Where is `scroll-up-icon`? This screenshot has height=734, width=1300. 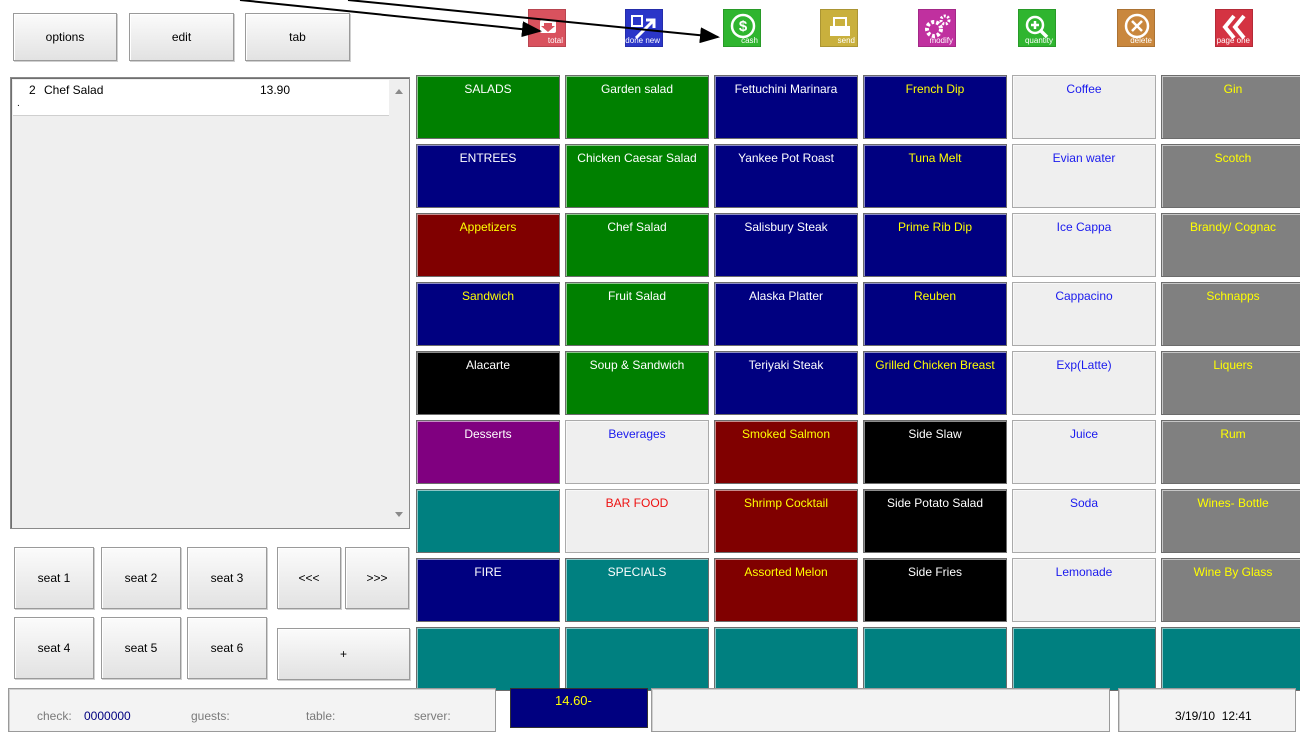 scroll-up-icon is located at coordinates (399, 91).